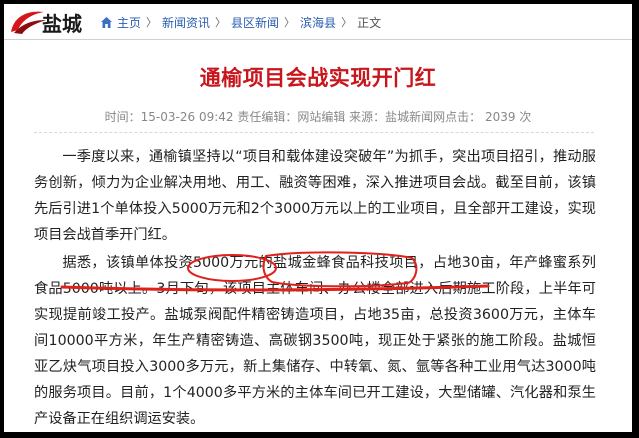 This screenshot has width=639, height=438. I want to click on site-header: 盐城 主页 〉 新闻资讯 〉 县区新闻 〉 滨海县 〉 正文, so click(318, 22).